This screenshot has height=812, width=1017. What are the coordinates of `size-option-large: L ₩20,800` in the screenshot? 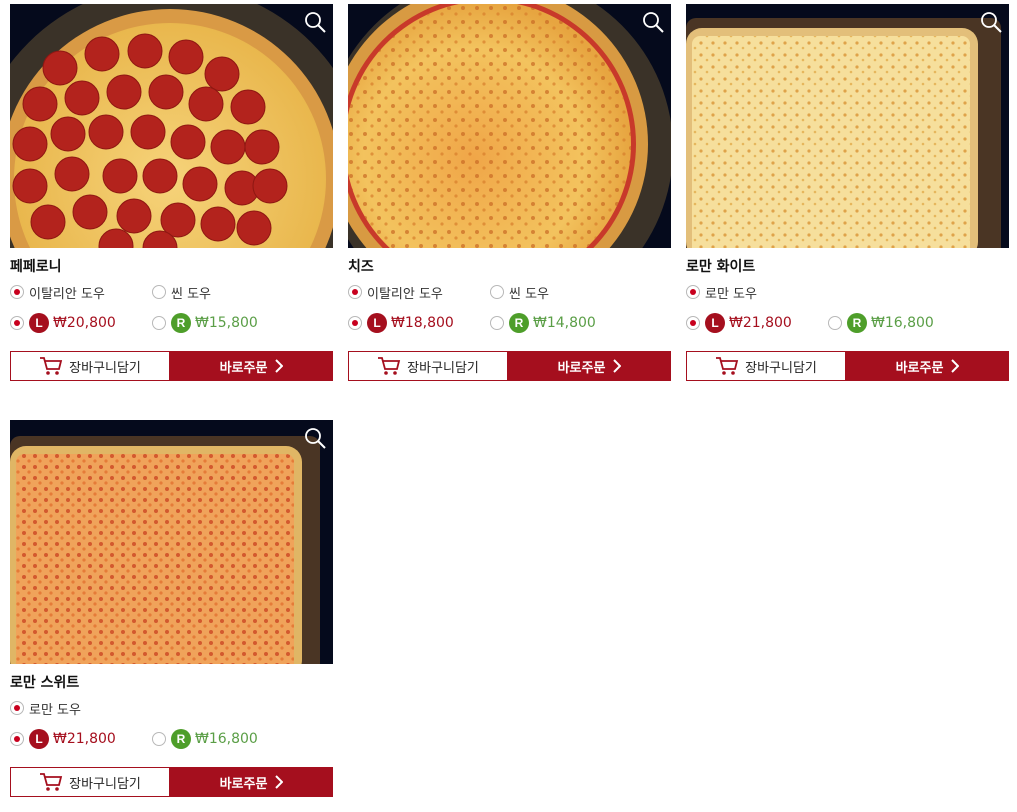 It's located at (81, 323).